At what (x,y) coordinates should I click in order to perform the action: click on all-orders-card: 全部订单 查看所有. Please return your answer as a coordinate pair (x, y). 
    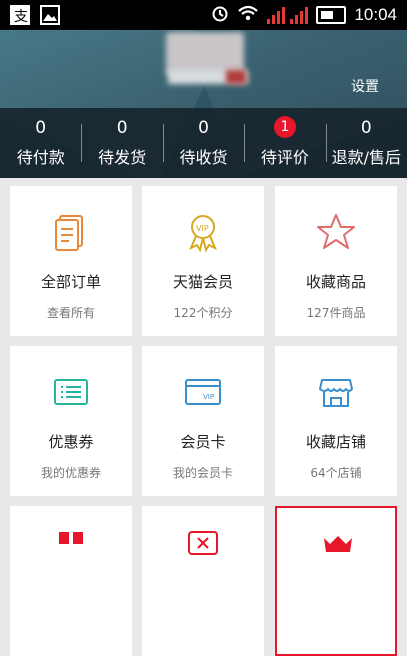
    Looking at the image, I should click on (71, 261).